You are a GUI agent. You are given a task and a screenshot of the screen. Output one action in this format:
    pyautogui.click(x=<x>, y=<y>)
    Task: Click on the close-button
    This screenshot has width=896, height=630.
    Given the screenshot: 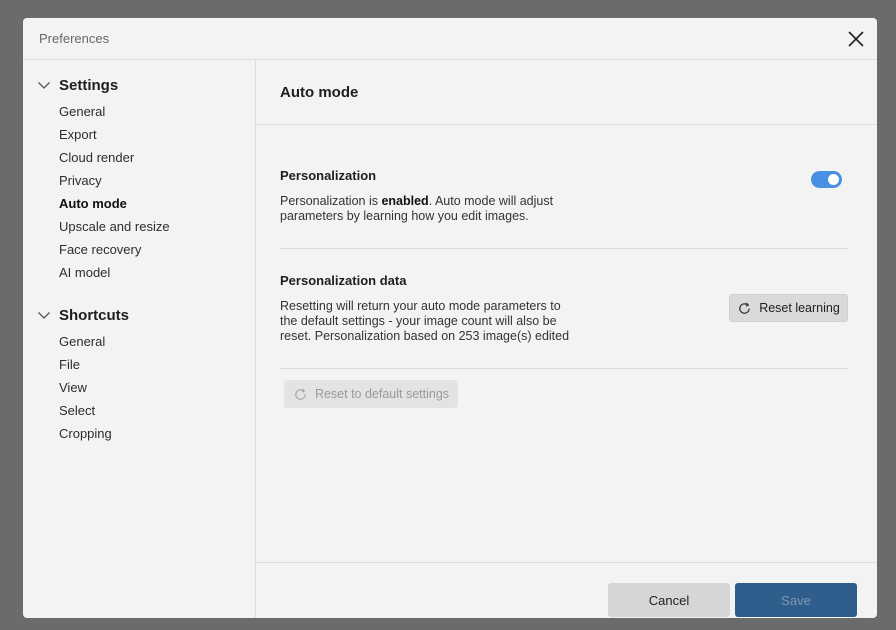 What is the action you would take?
    pyautogui.click(x=856, y=39)
    